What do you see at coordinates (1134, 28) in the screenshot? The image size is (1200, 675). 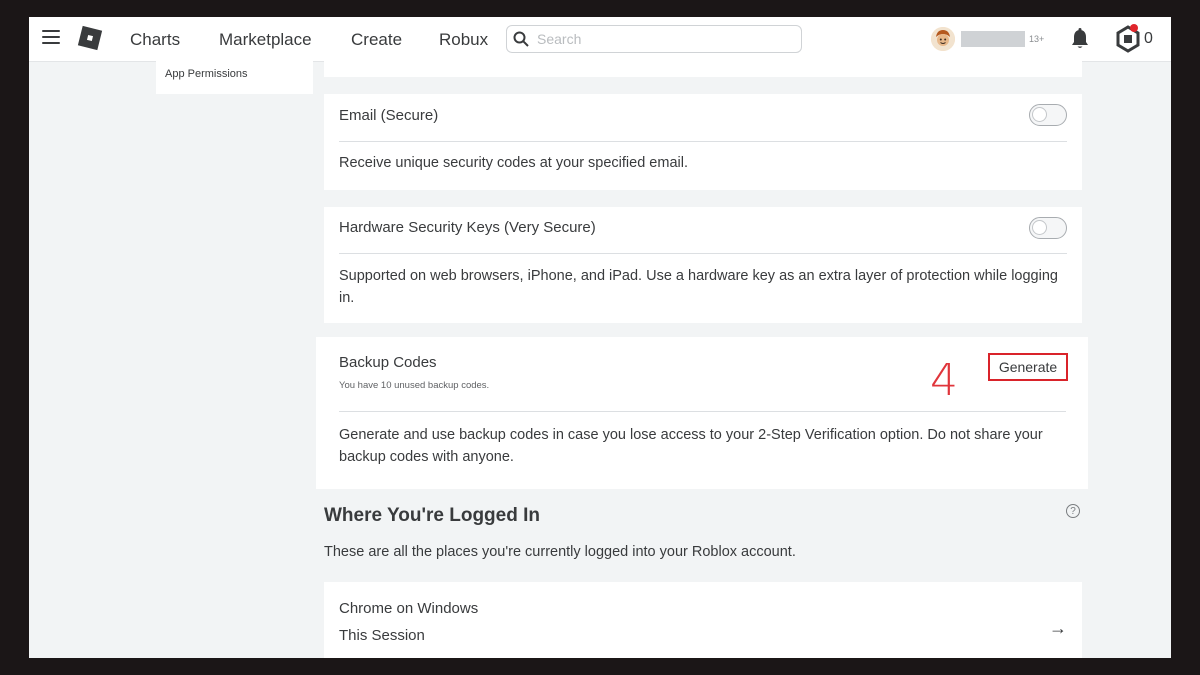 I see `notification-dot` at bounding box center [1134, 28].